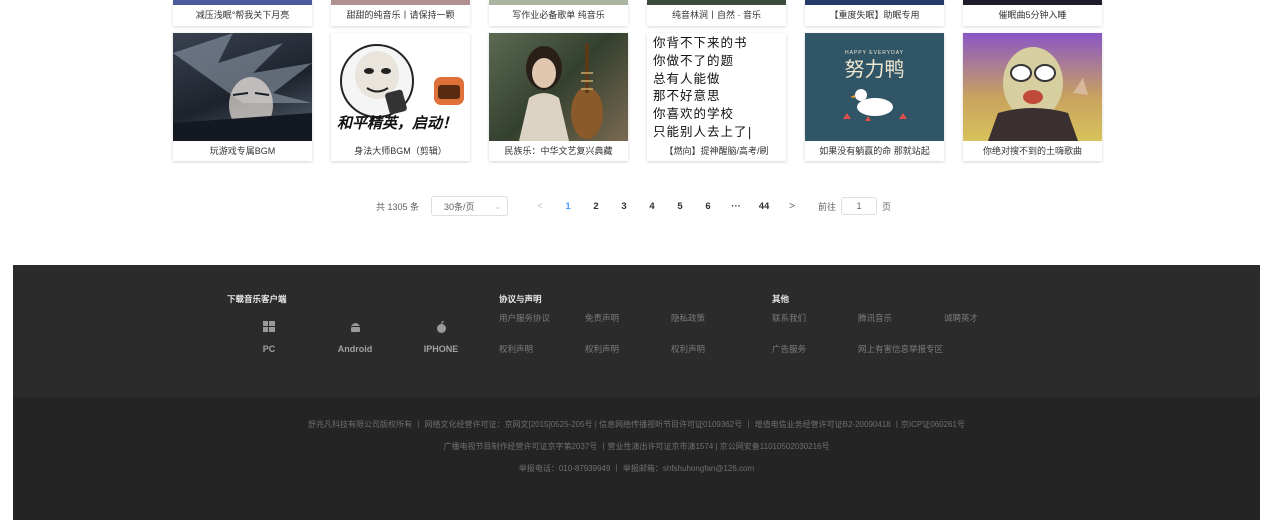 This screenshot has width=1269, height=520. Describe the element at coordinates (540, 206) in the screenshot. I see `prev-page-button: <` at that location.